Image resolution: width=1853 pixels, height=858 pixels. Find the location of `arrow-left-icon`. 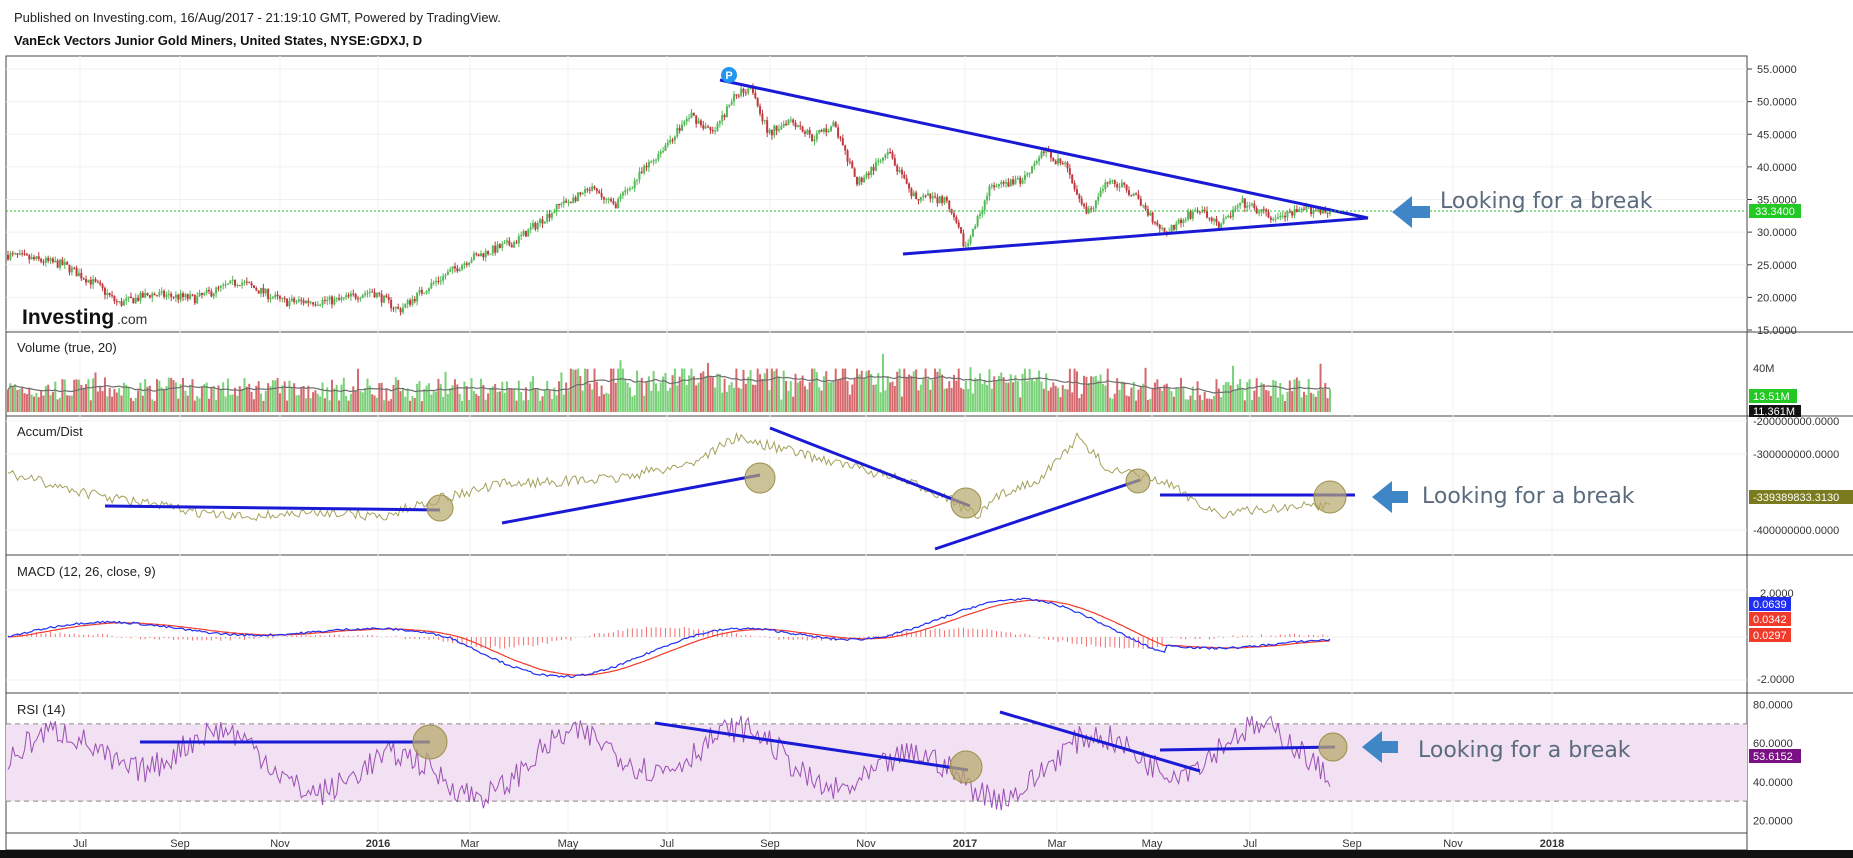

arrow-left-icon is located at coordinates (1390, 497).